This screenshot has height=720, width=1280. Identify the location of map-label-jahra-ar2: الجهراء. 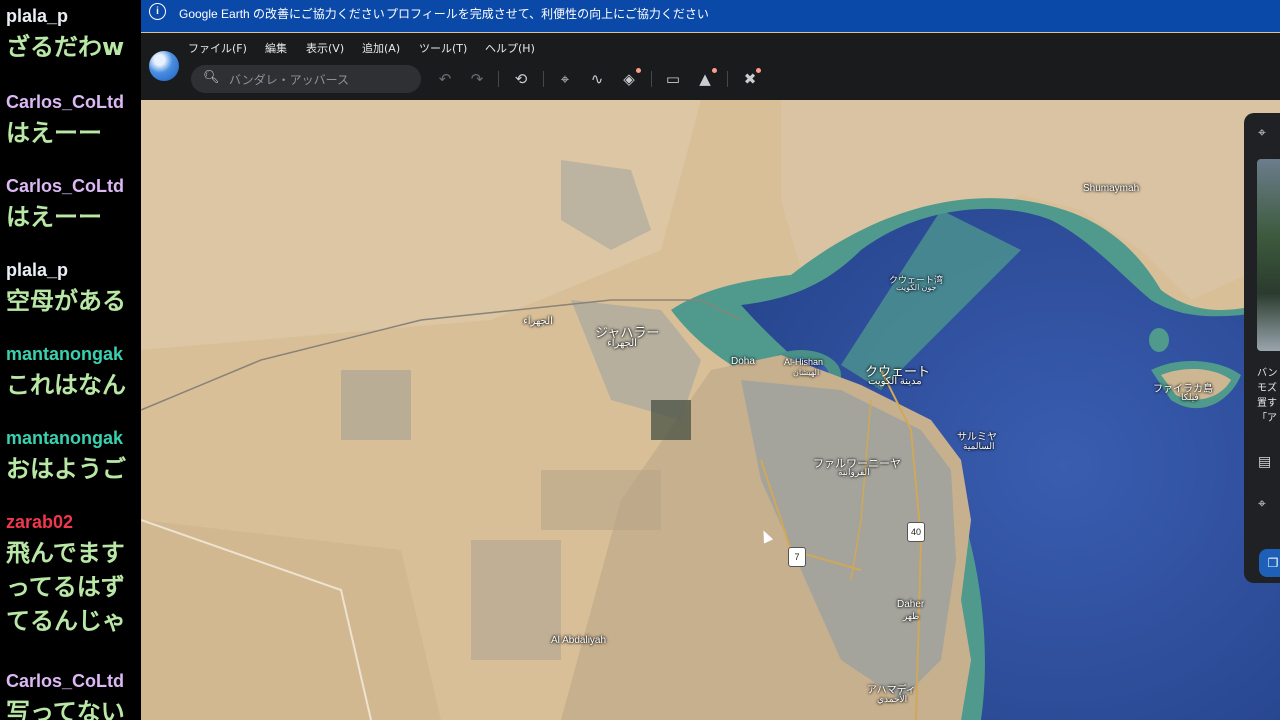
(622, 343).